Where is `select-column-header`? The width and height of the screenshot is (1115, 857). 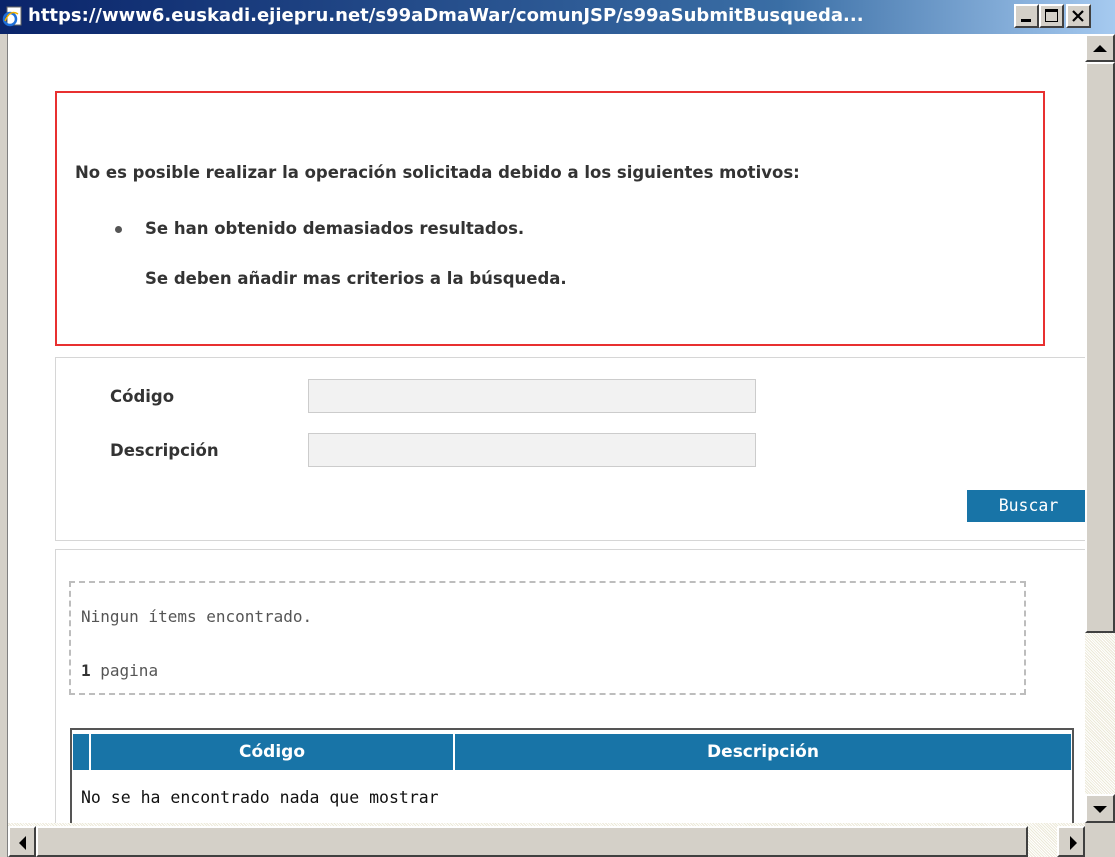 select-column-header is located at coordinates (82, 752).